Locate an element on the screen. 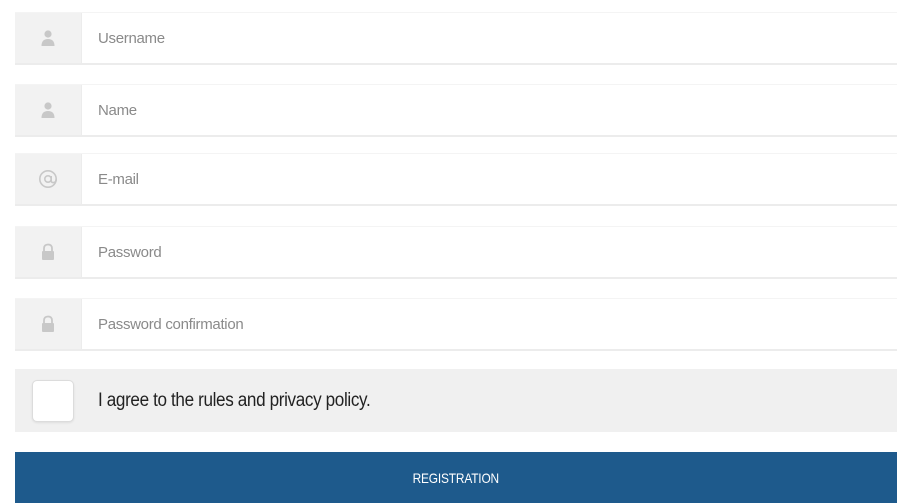 The image size is (897, 503). registration-button: REGISTRATION is located at coordinates (456, 477).